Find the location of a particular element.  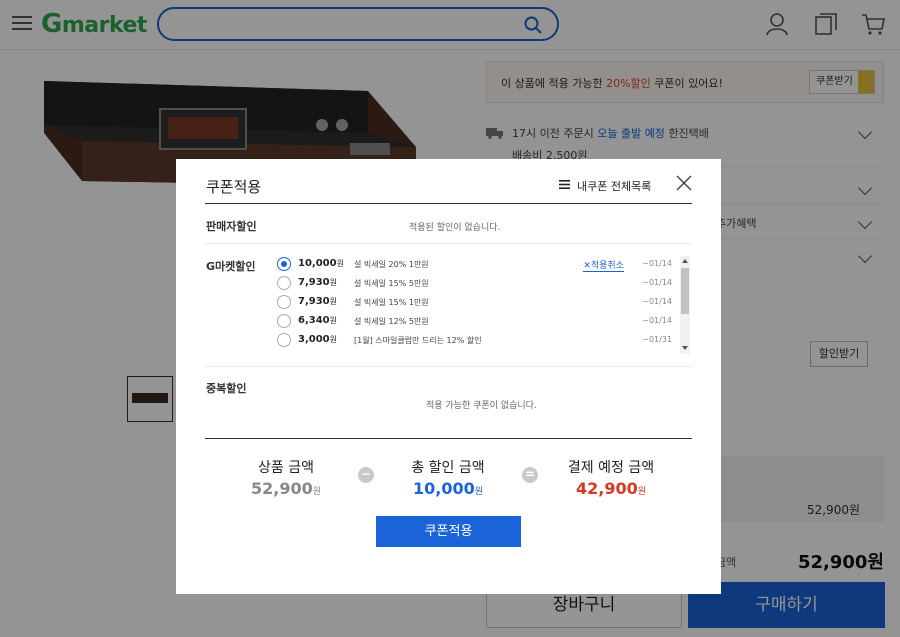

product-amount-summary: 상품 금액 52,900원 is located at coordinates (286, 479).